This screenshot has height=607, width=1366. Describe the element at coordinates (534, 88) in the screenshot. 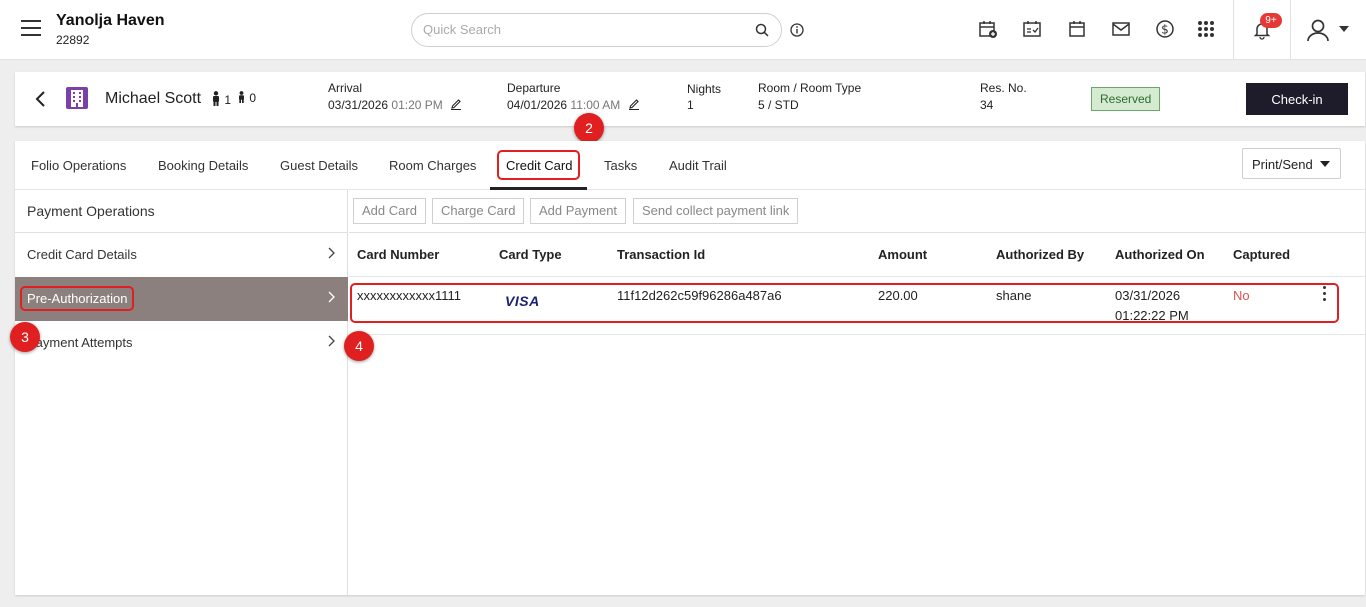

I see `departure-label: Departure` at that location.